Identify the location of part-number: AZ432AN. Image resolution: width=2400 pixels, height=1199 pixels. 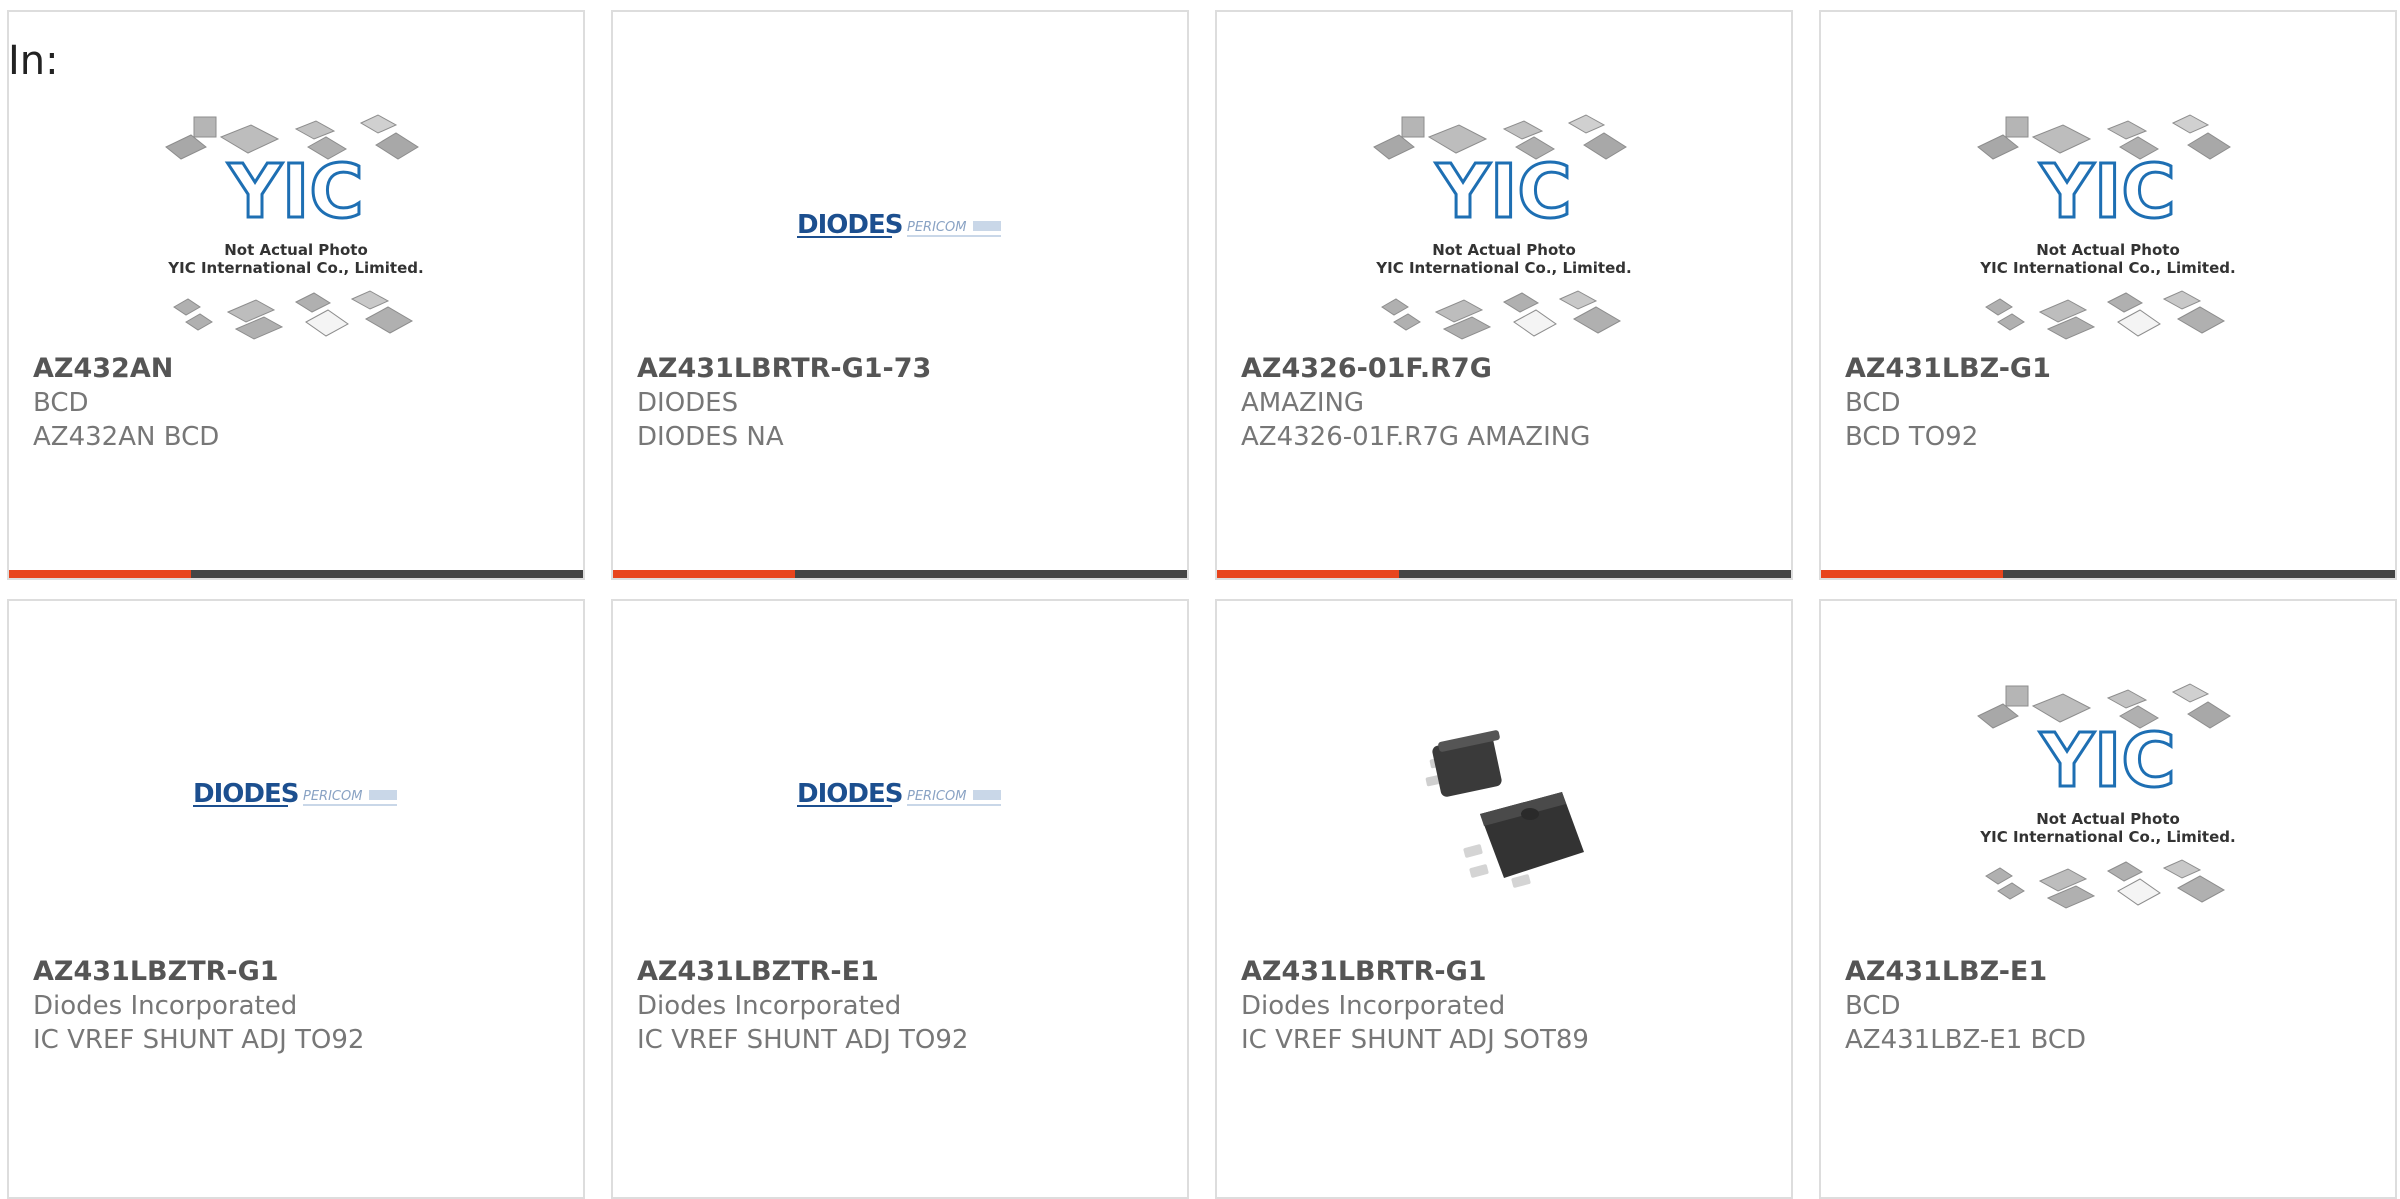
(103, 368).